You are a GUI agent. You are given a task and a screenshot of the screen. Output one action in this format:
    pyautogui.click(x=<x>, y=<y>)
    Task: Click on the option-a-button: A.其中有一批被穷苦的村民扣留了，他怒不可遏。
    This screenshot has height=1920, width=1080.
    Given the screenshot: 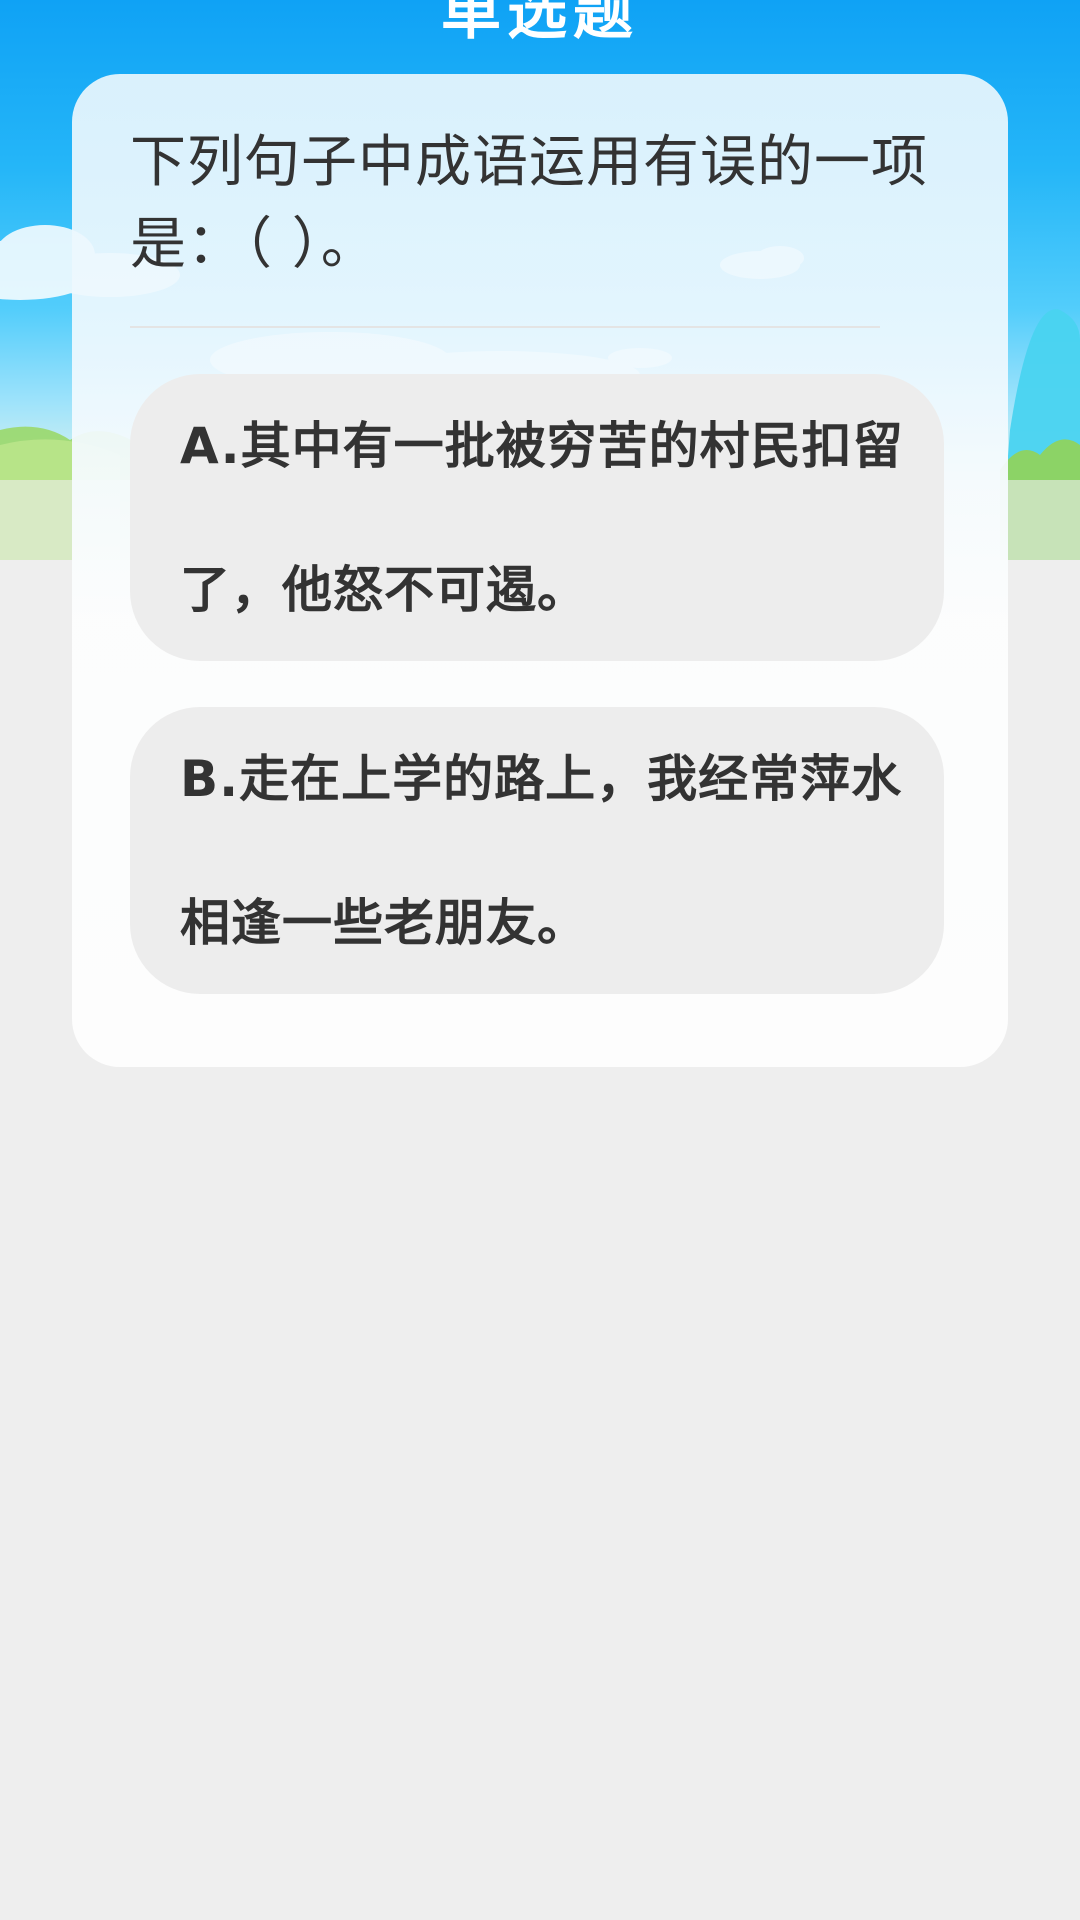 What is the action you would take?
    pyautogui.click(x=537, y=517)
    